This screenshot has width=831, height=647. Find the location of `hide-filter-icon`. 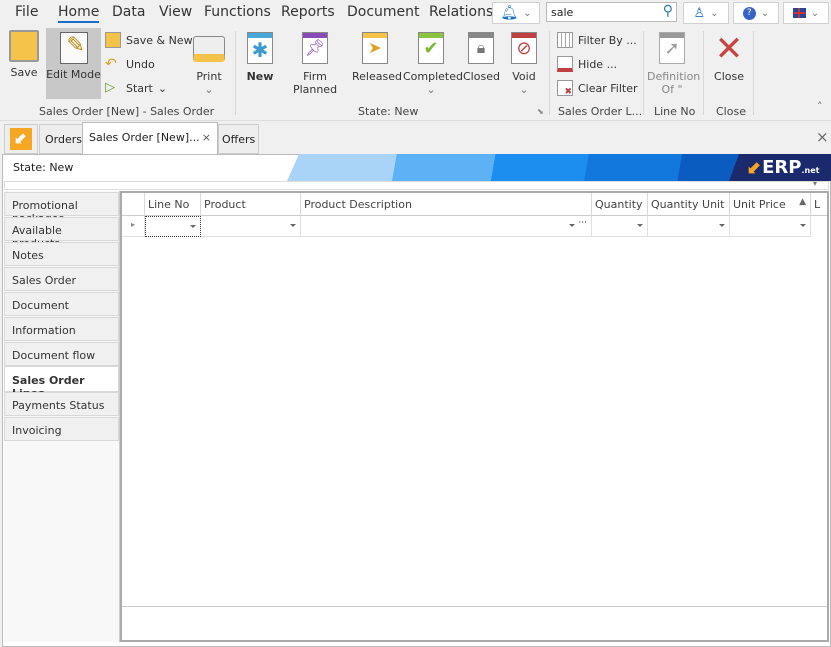

hide-filter-icon is located at coordinates (565, 64).